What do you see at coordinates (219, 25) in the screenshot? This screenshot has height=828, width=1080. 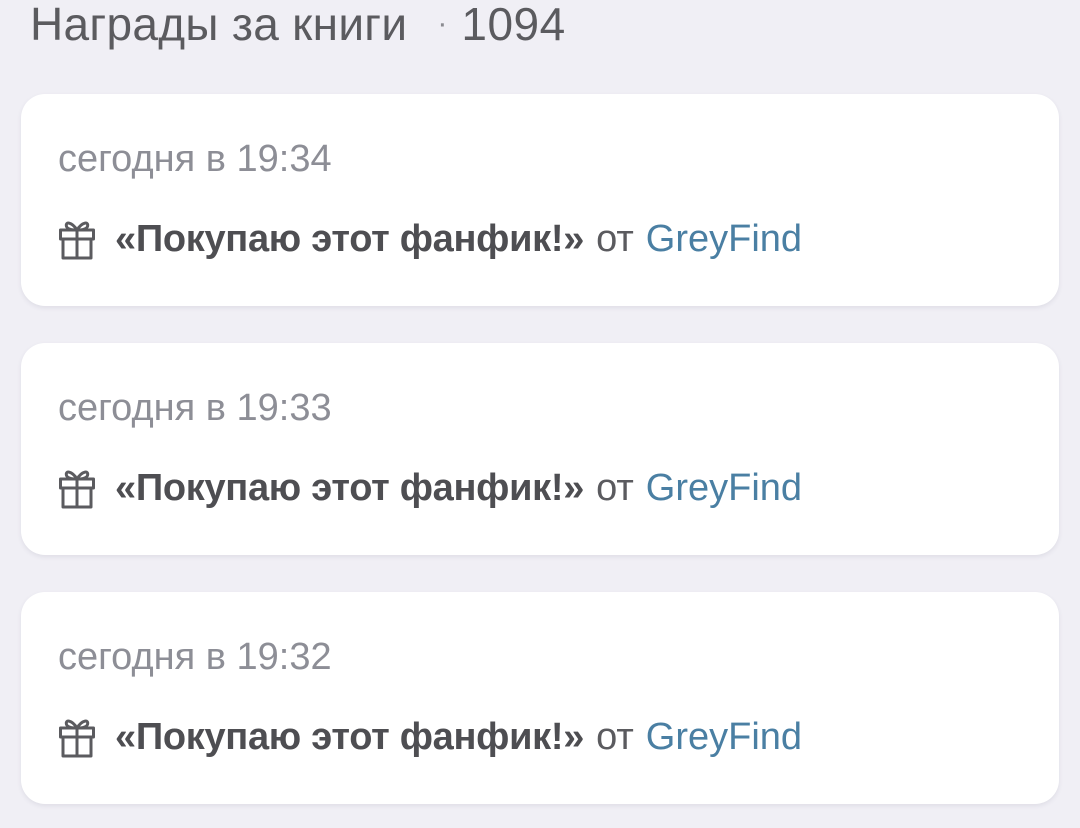 I see `section-title: Награды за книги` at bounding box center [219, 25].